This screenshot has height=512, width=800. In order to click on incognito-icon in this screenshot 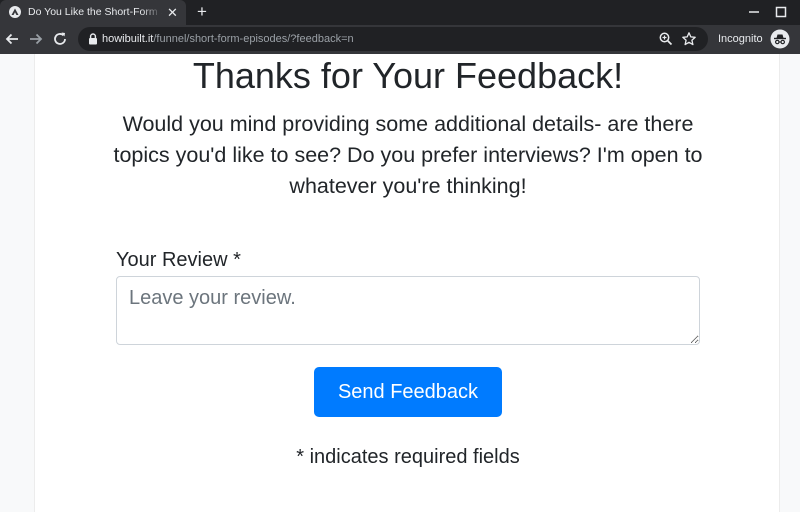, I will do `click(780, 39)`.